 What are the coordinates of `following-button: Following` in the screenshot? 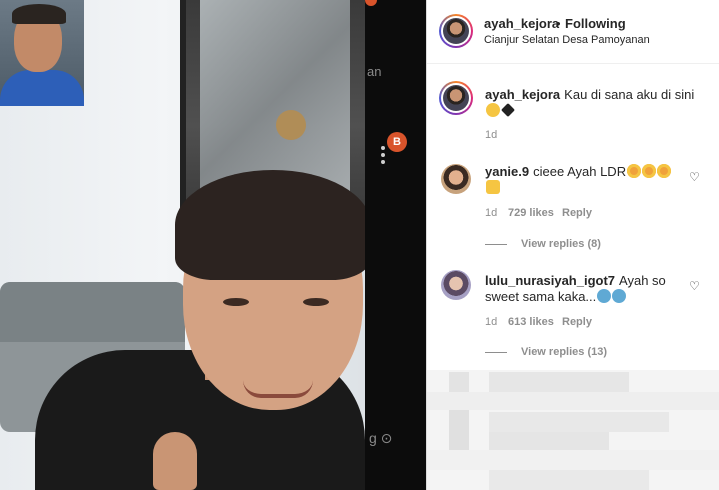 It's located at (595, 23).